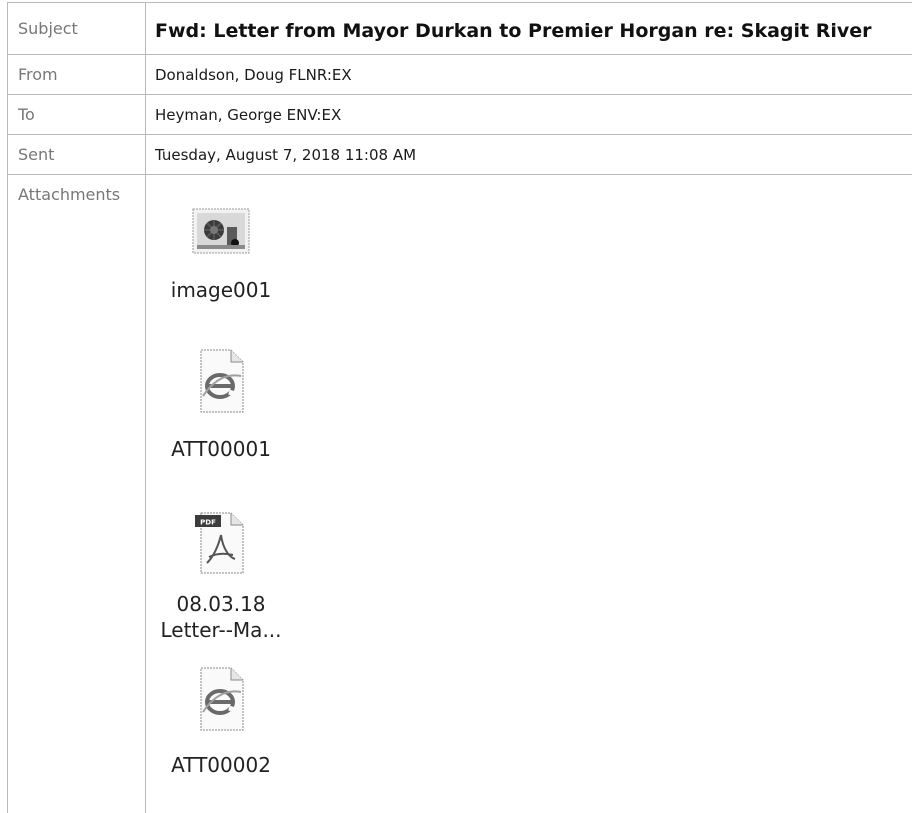 The height and width of the screenshot is (813, 912). I want to click on image-file-icon, so click(221, 231).